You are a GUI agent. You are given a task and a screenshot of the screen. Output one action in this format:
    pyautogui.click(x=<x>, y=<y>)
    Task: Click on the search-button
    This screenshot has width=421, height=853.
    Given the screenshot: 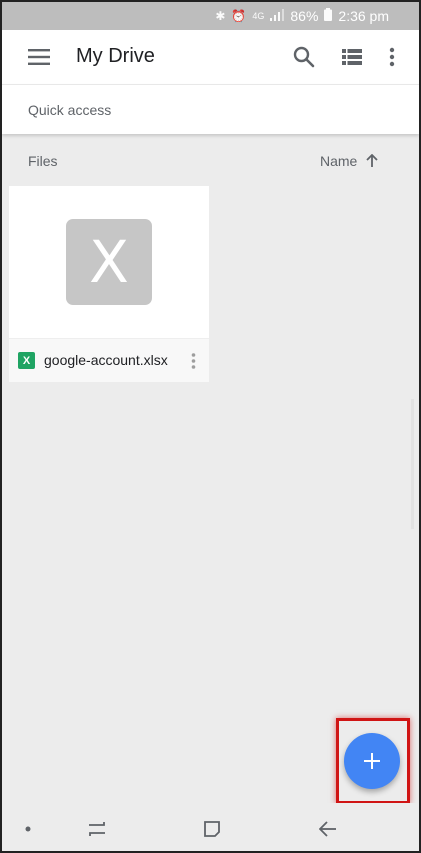 What is the action you would take?
    pyautogui.click(x=304, y=57)
    